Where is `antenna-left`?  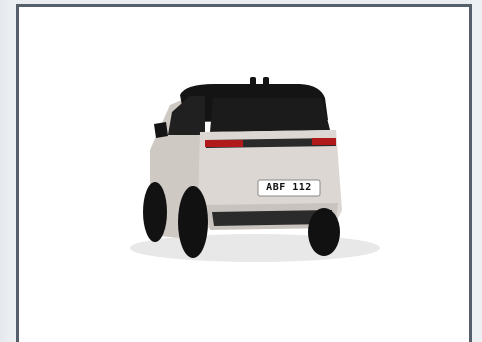
antenna-left is located at coordinates (253, 81).